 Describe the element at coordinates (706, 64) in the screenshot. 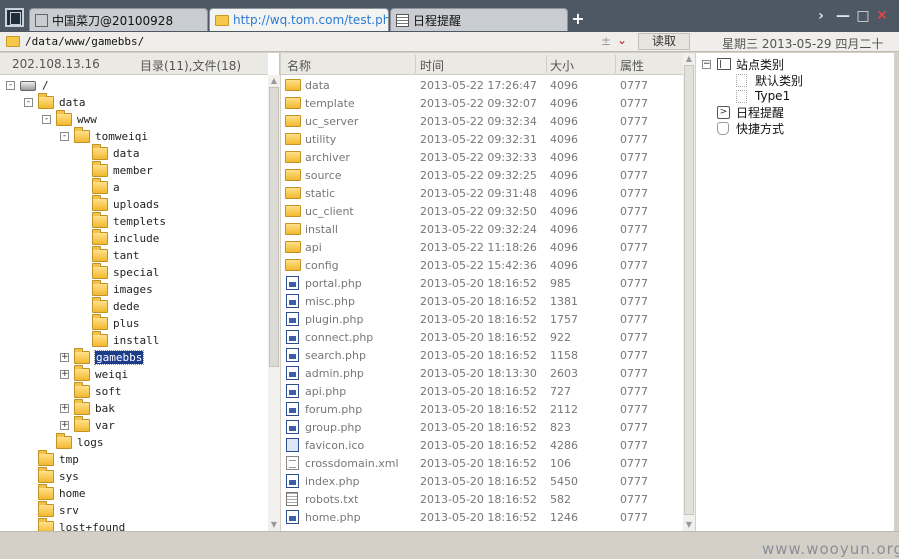

I see `collapse-icon: −` at that location.